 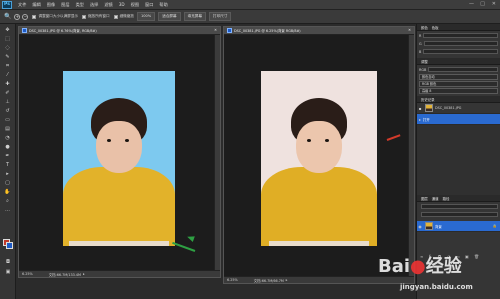 What do you see at coordinates (119, 273) in the screenshot?
I see `status-bar: 6.25% 文档:66.7M/133.4M ▸` at bounding box center [119, 273].